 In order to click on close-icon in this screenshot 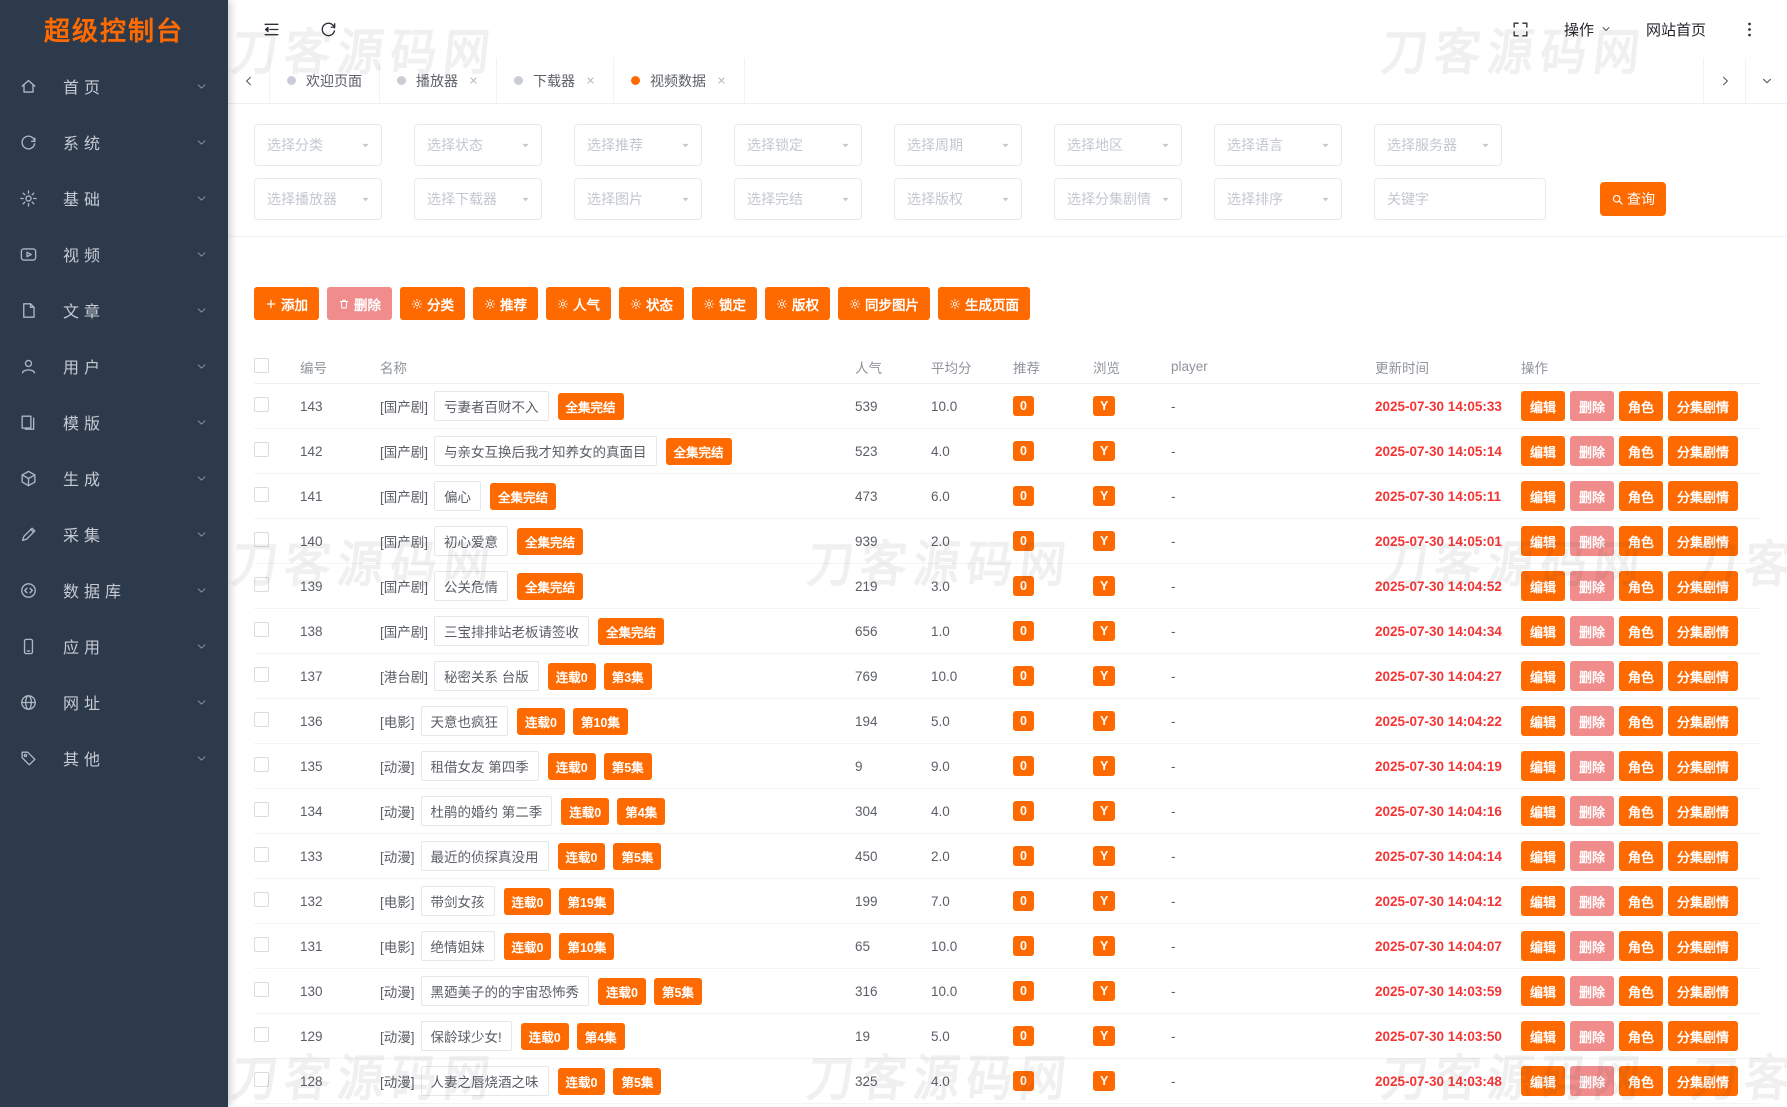, I will do `click(473, 80)`.